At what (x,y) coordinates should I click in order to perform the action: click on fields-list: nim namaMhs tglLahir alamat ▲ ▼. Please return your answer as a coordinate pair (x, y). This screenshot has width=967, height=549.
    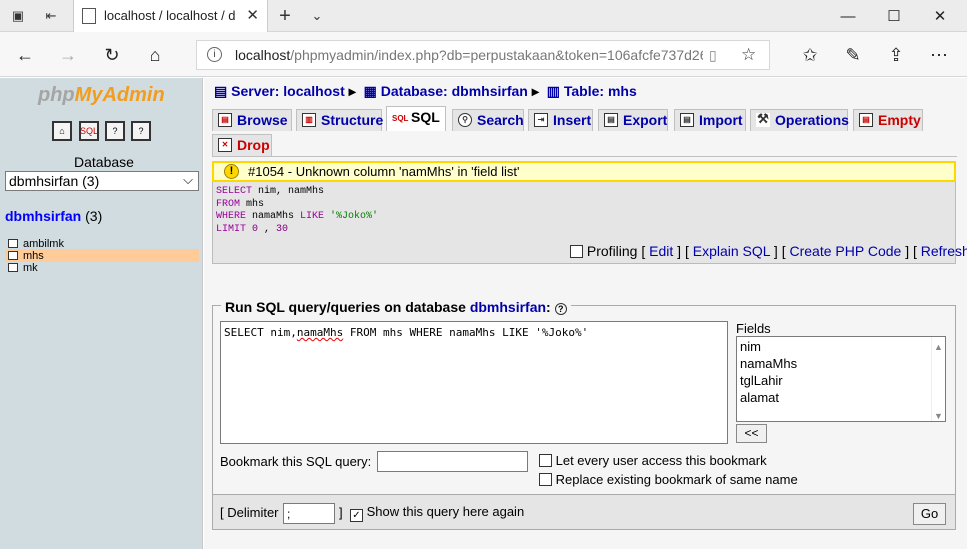
    Looking at the image, I should click on (841, 379).